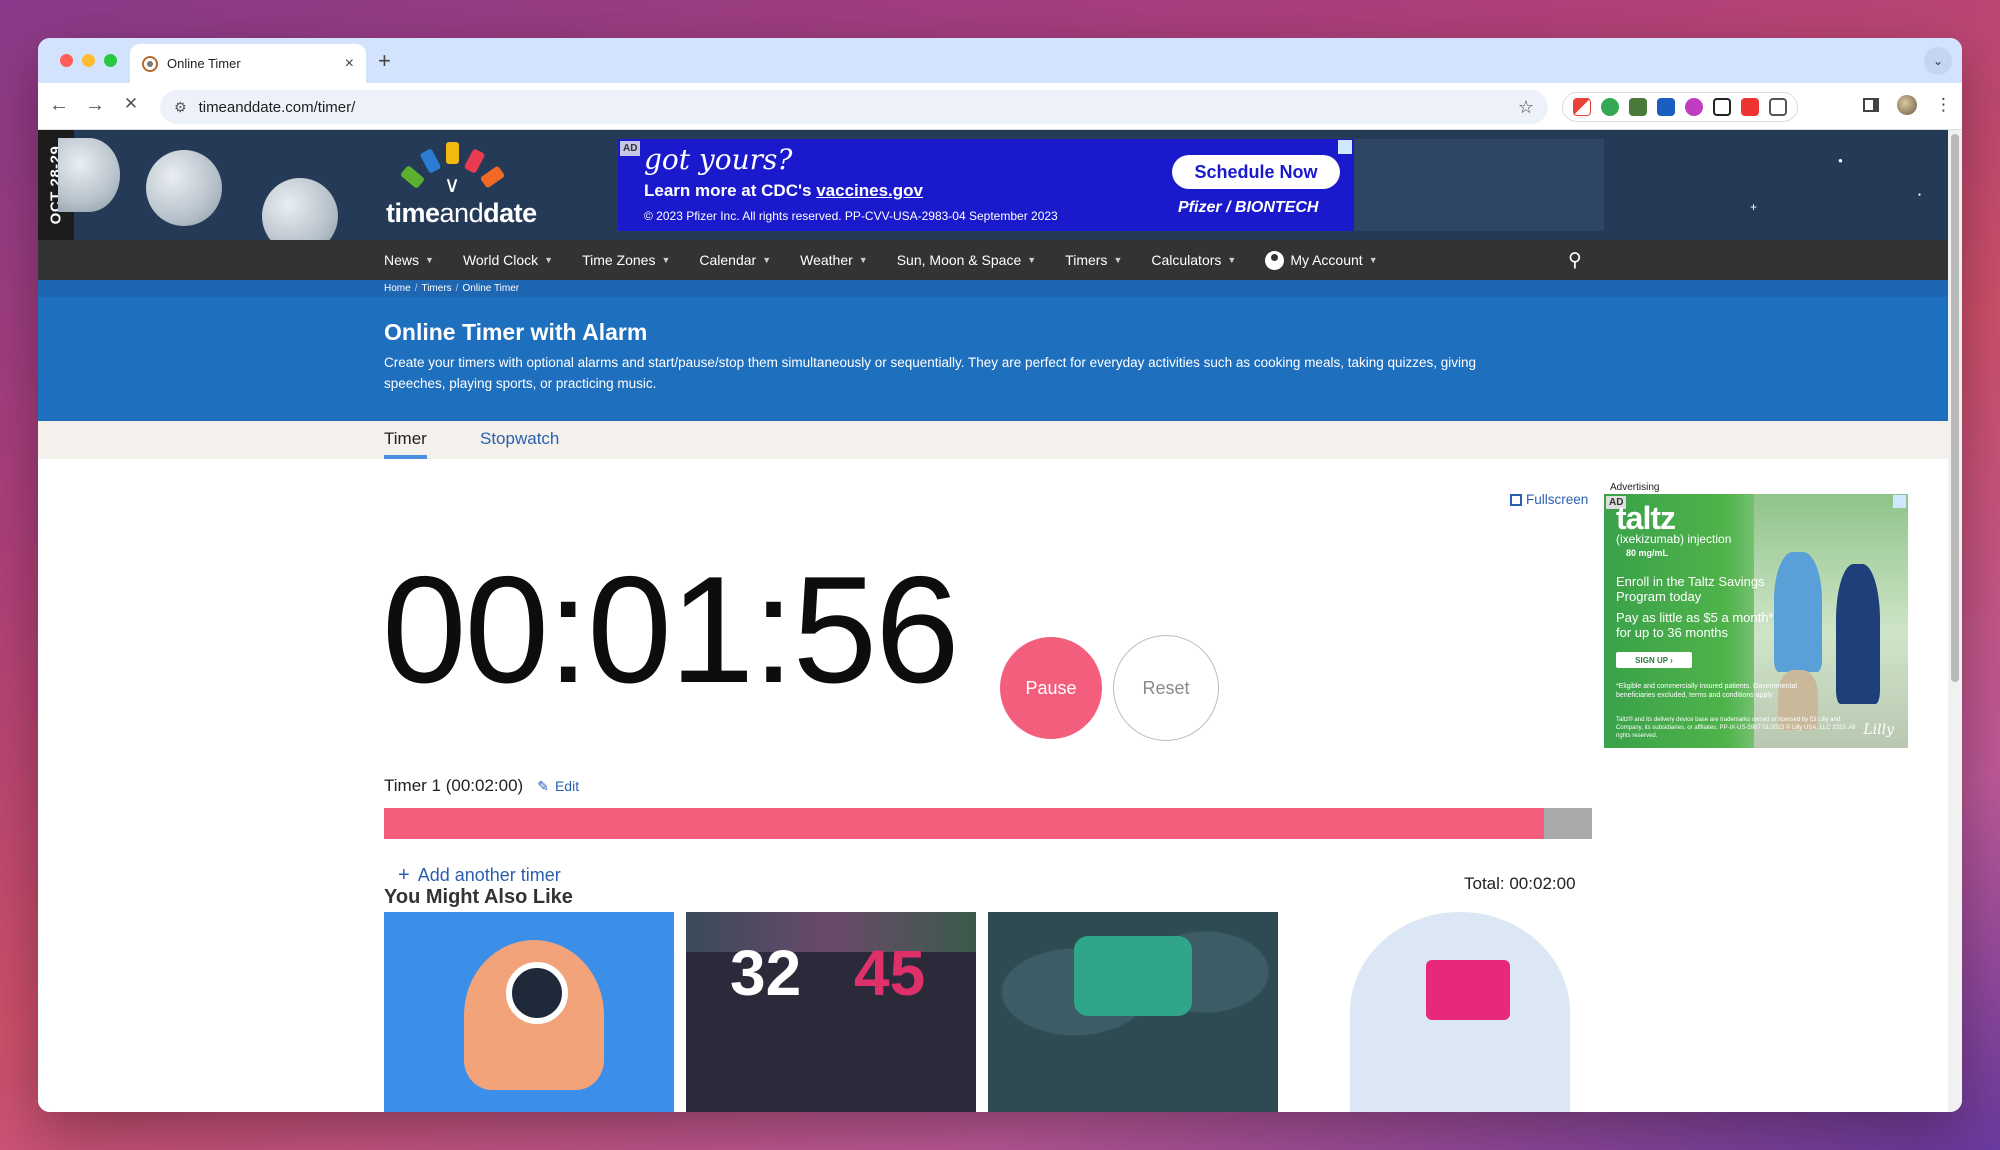 The image size is (2000, 1150). What do you see at coordinates (1575, 260) in the screenshot?
I see `search-icon: ⚲` at bounding box center [1575, 260].